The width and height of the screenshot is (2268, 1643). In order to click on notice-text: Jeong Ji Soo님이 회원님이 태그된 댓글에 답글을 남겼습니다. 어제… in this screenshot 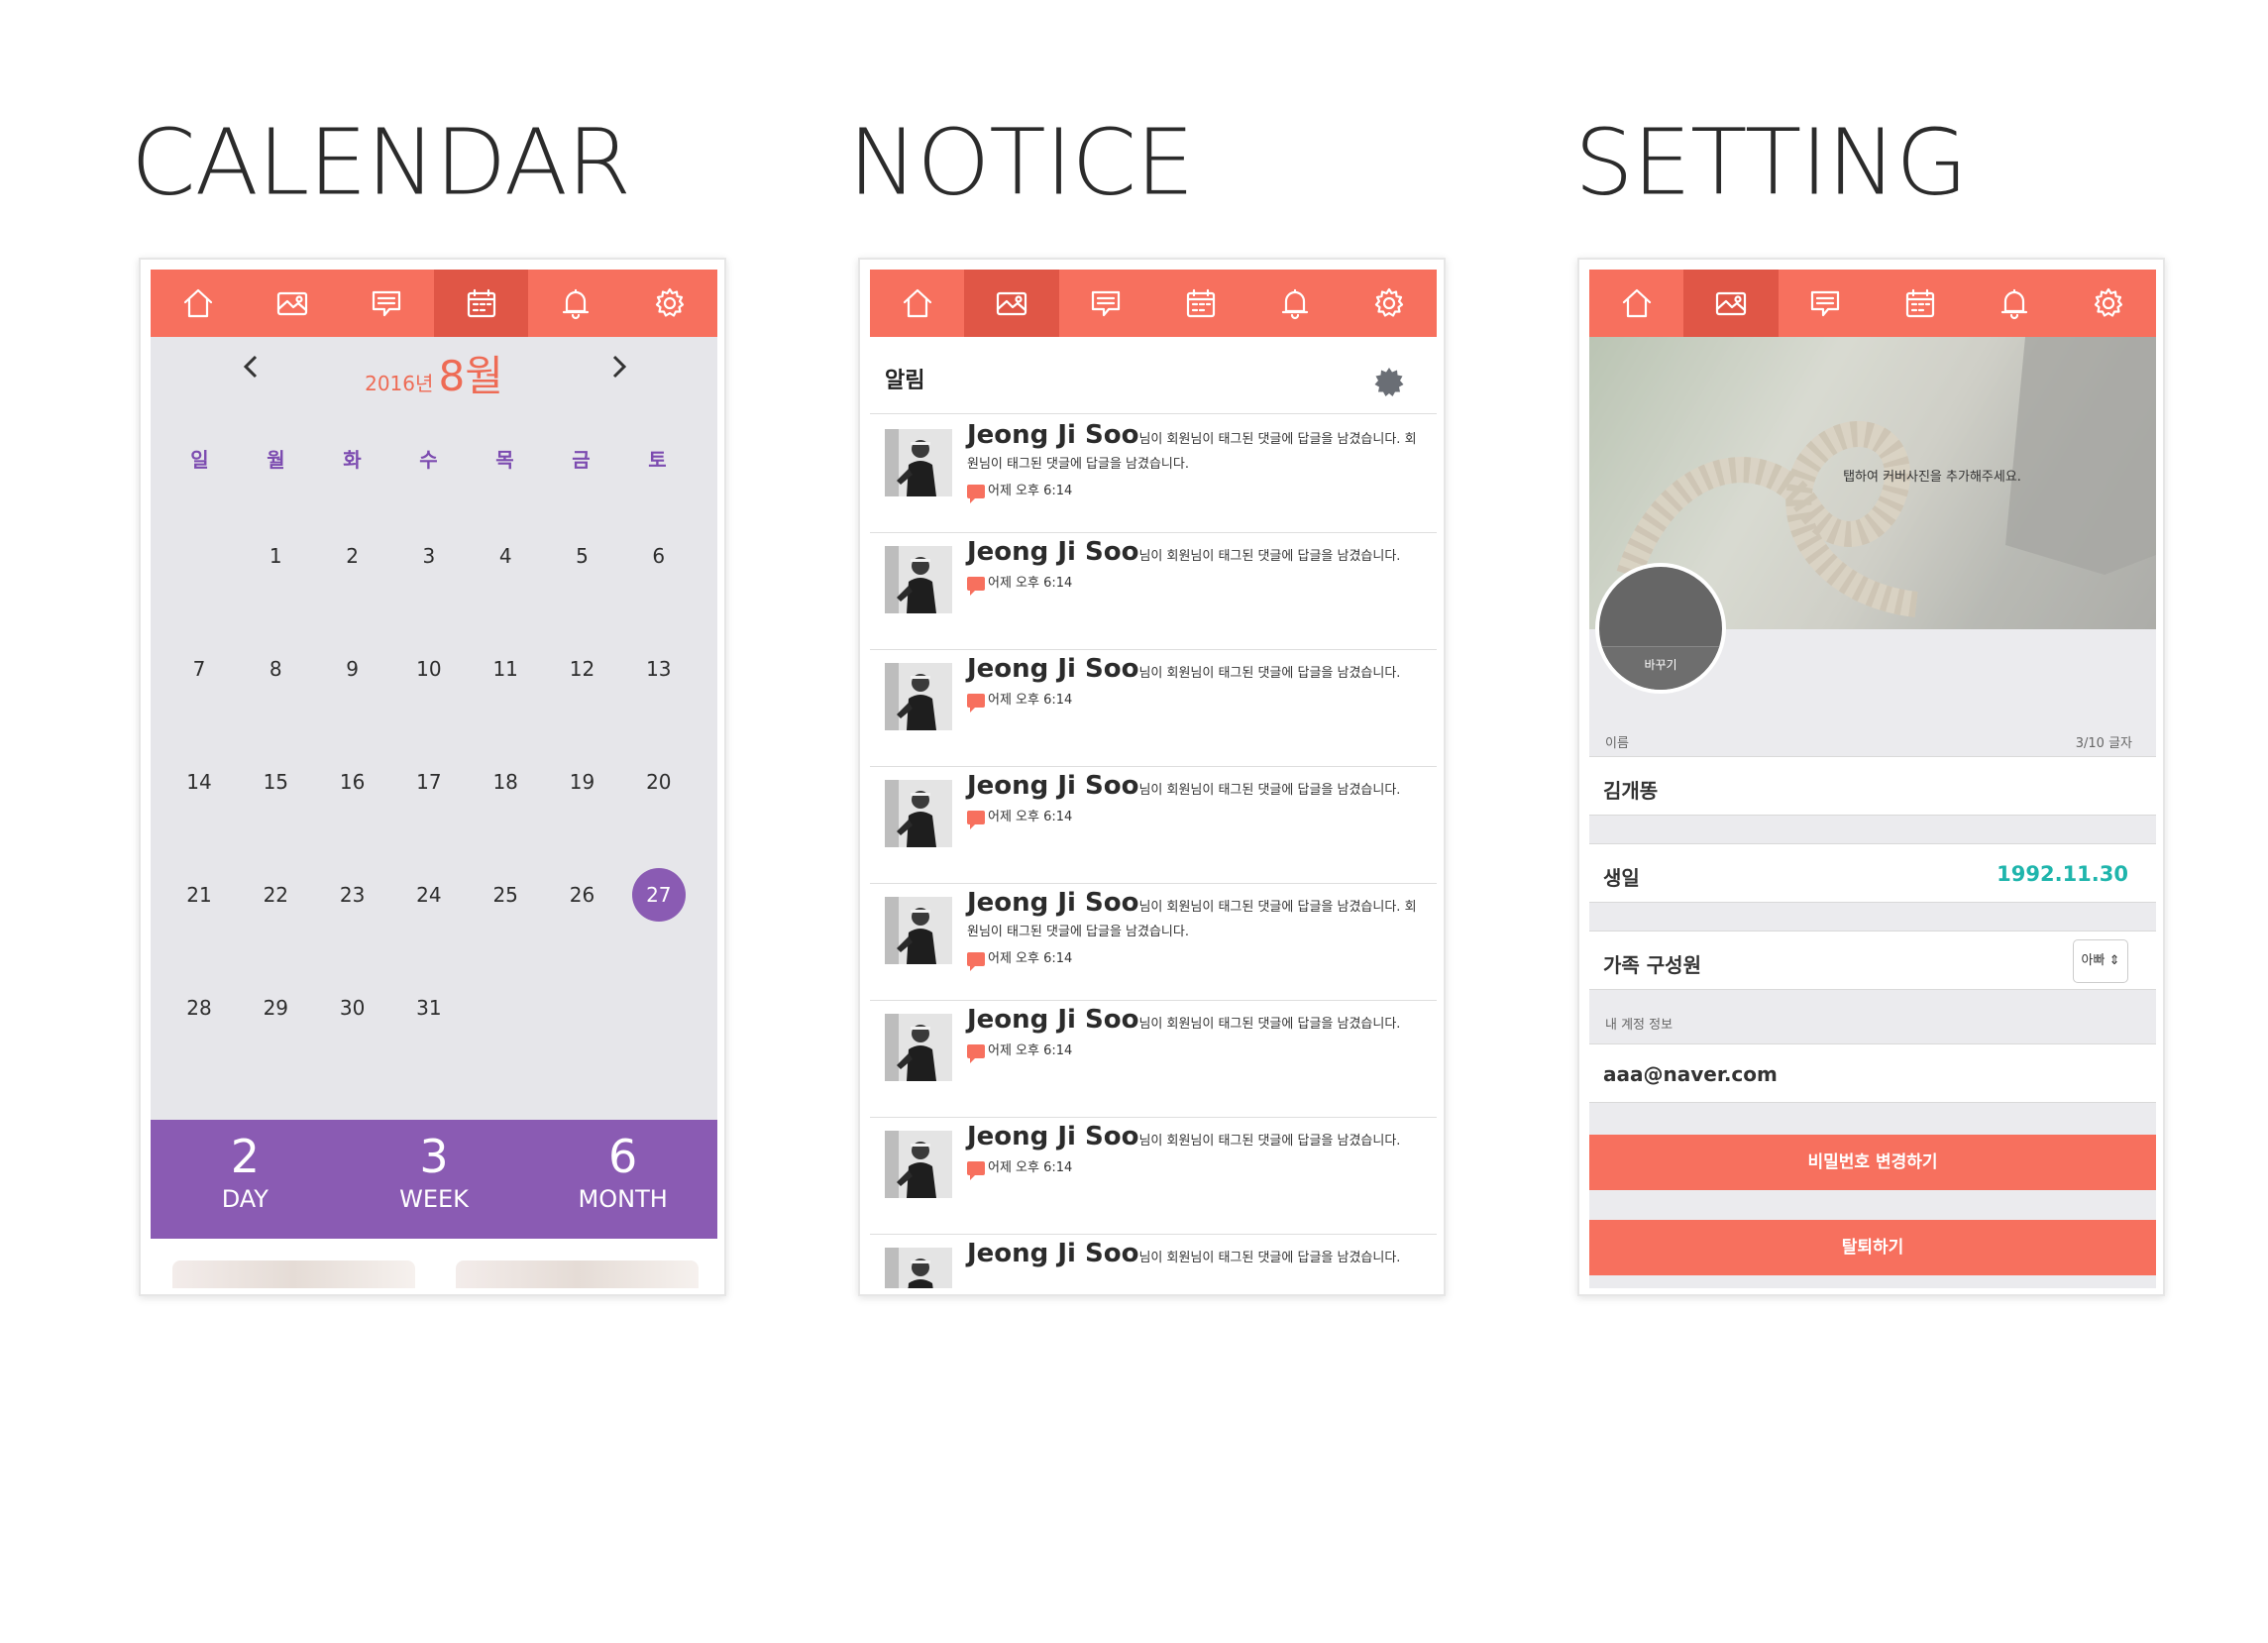, I will do `click(1195, 568)`.